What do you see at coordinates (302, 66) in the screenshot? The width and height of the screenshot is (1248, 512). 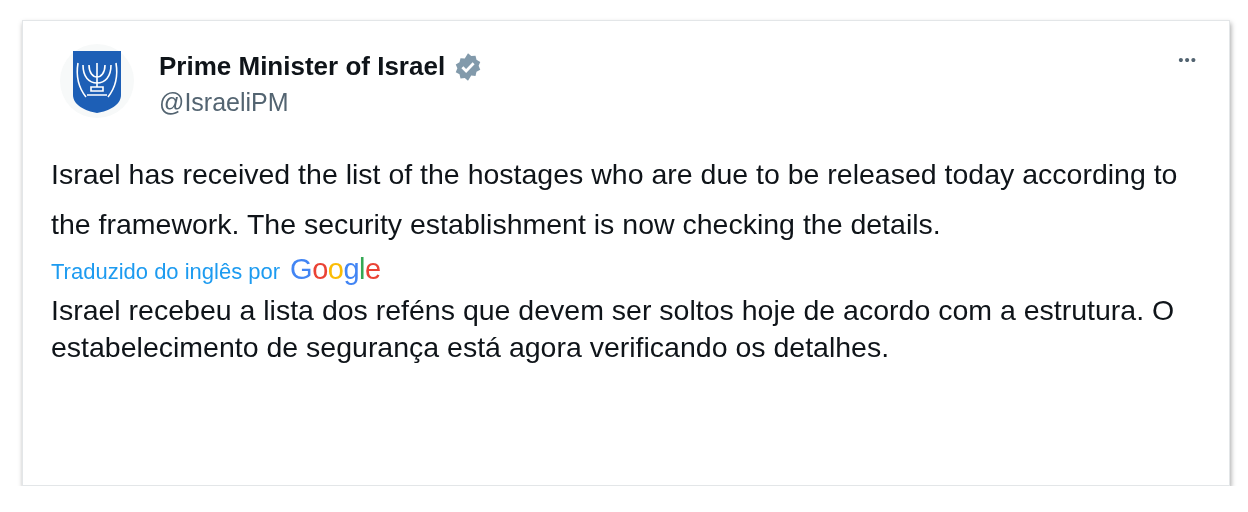 I see `author-name: Prime Minister of Israel` at bounding box center [302, 66].